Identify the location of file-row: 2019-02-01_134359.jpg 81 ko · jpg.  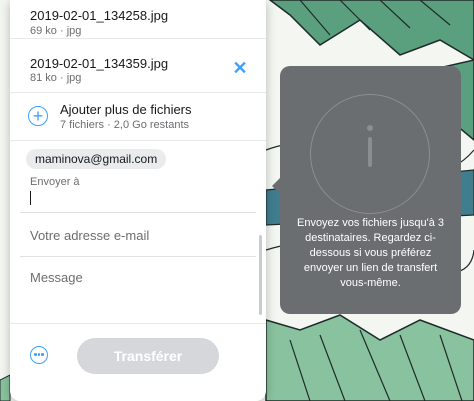
(138, 65).